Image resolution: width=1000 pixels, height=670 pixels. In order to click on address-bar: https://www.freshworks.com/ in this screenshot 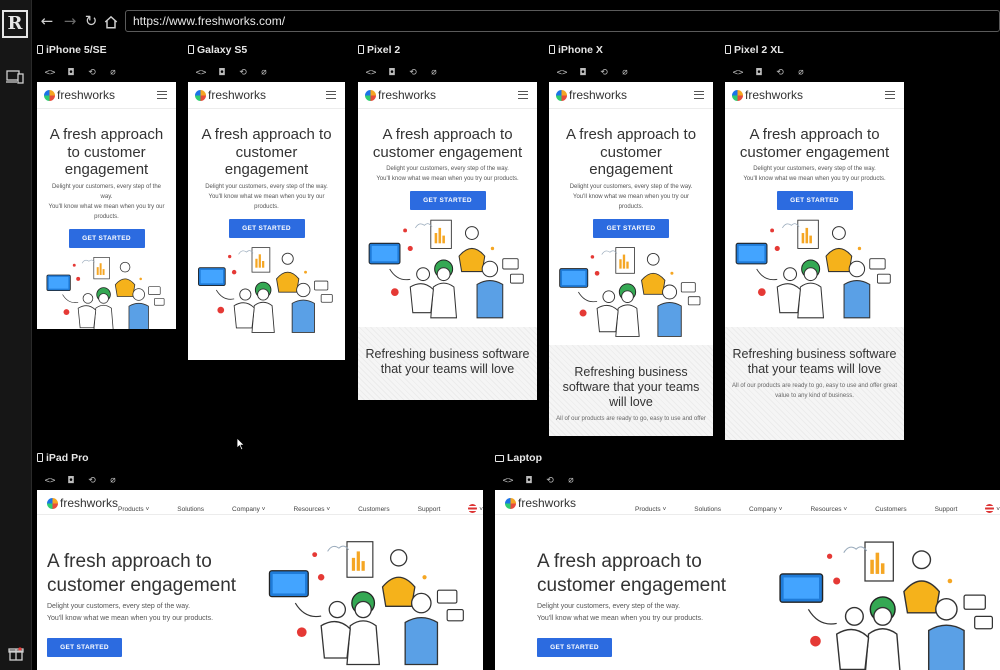, I will do `click(562, 21)`.